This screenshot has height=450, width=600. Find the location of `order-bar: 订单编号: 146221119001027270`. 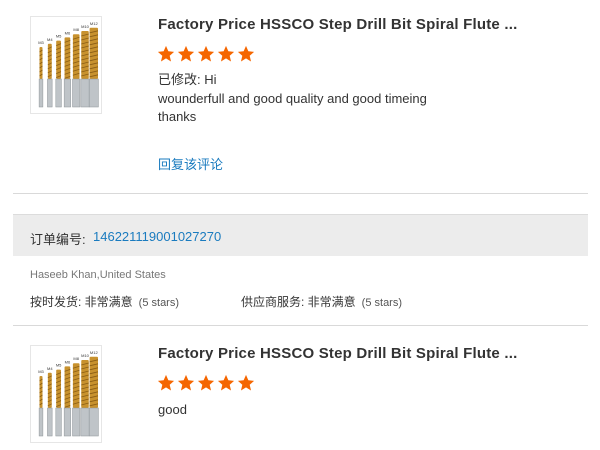

order-bar: 订单编号: 146221119001027270 is located at coordinates (300, 235).